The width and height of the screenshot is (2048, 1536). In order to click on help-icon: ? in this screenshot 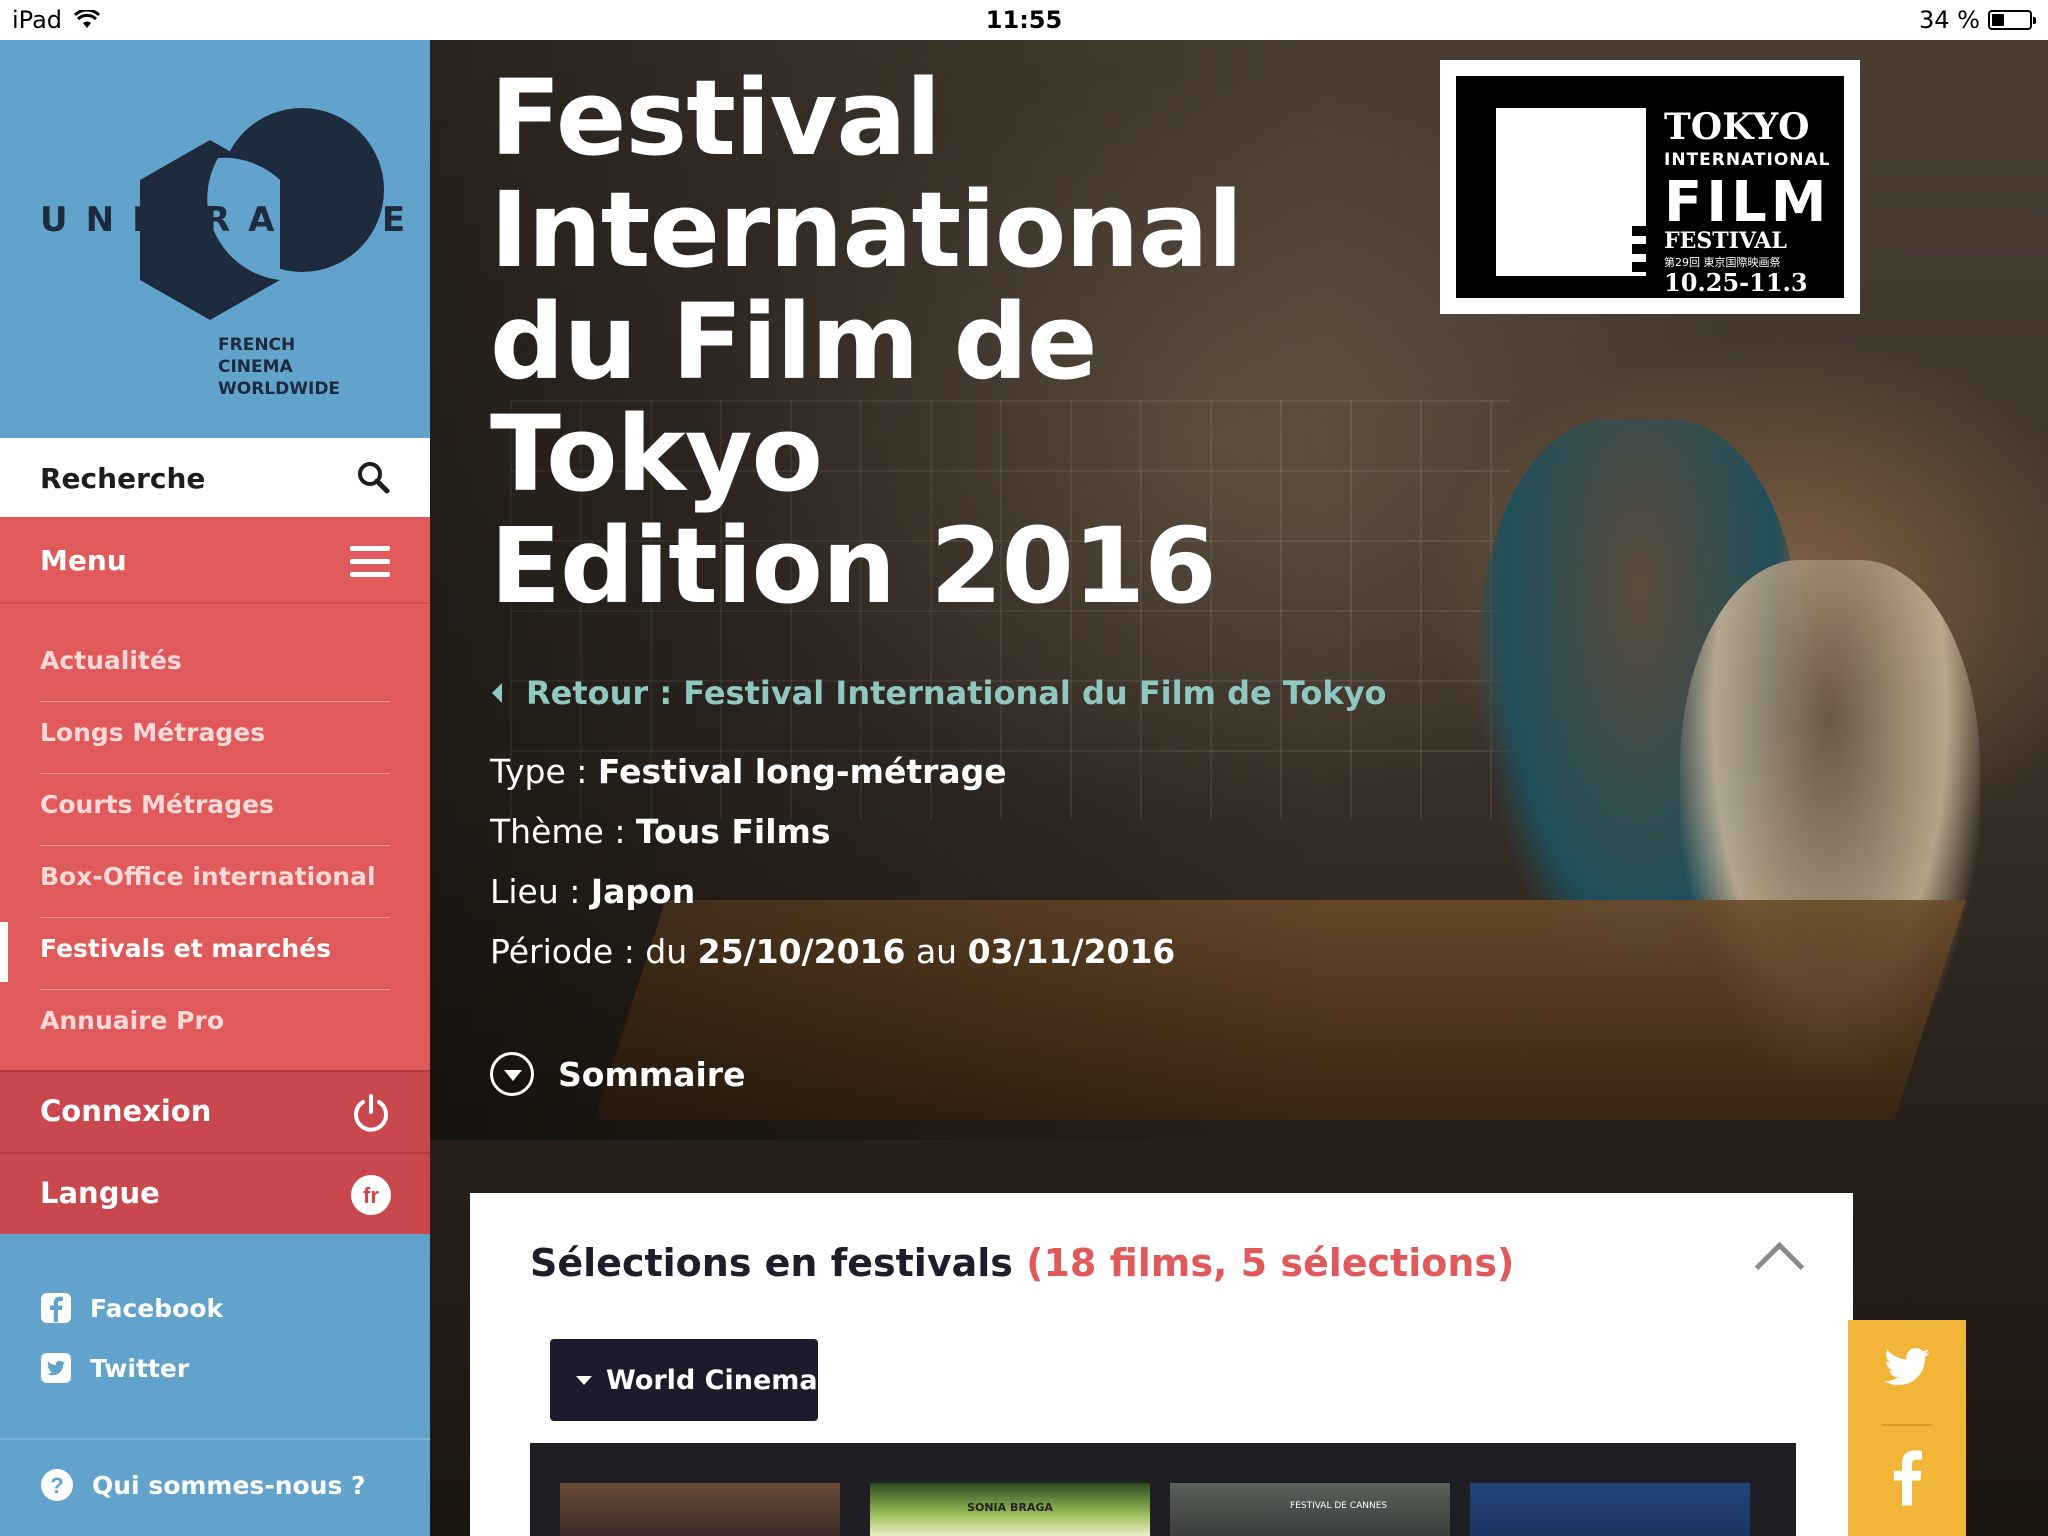, I will do `click(57, 1485)`.